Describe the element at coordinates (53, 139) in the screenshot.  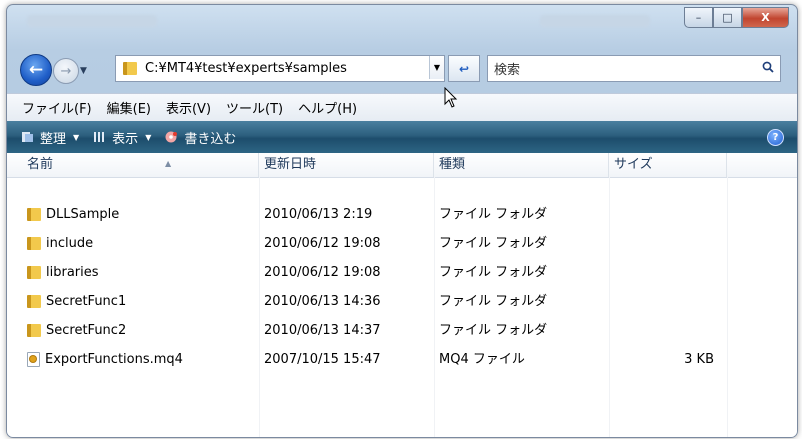
I see `organize-label: 整理` at that location.